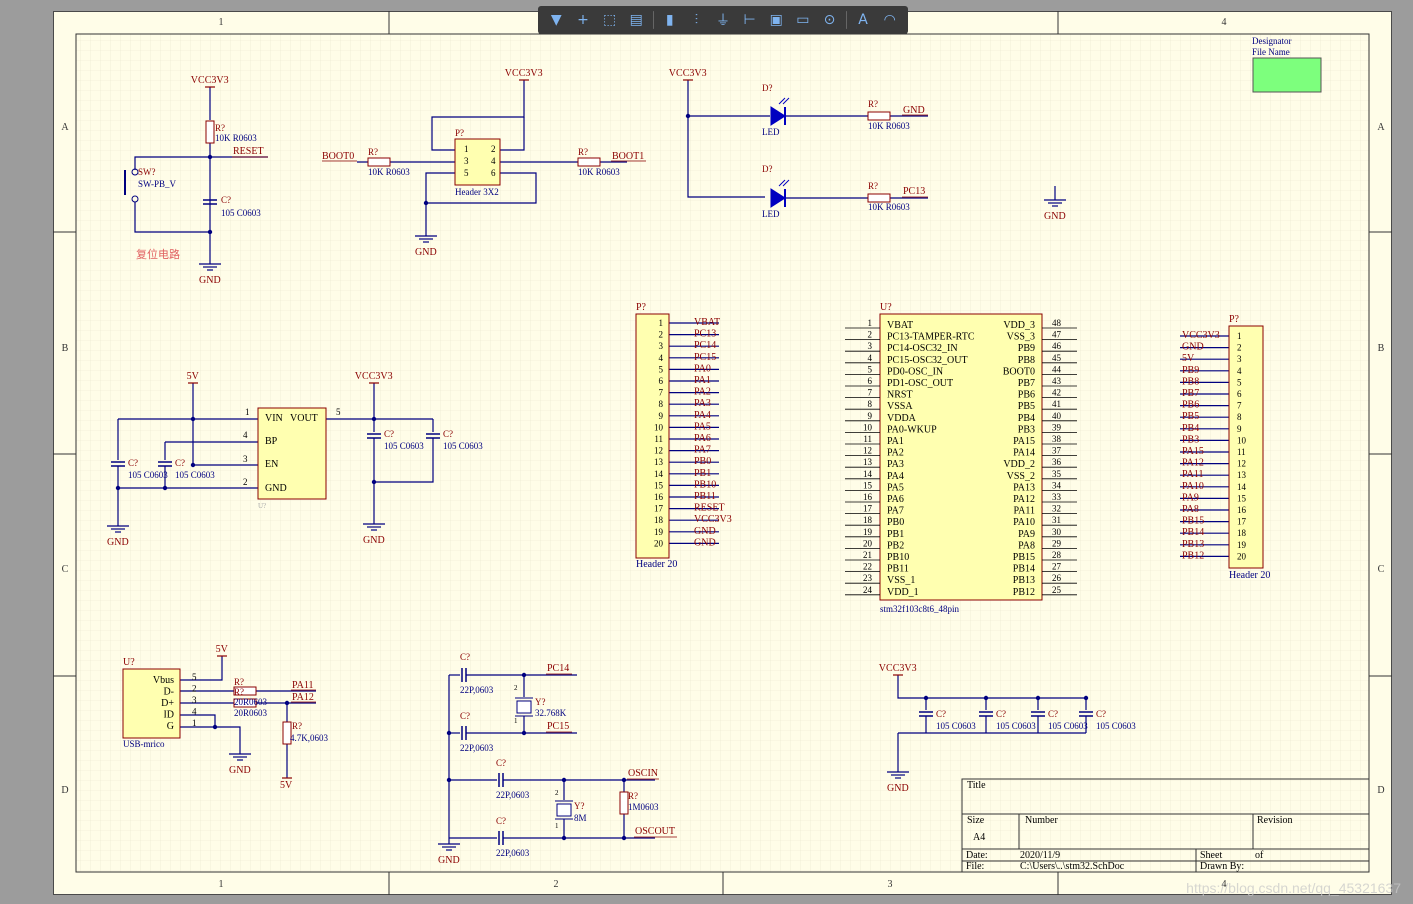  I want to click on port-icon: ▭, so click(803, 20).